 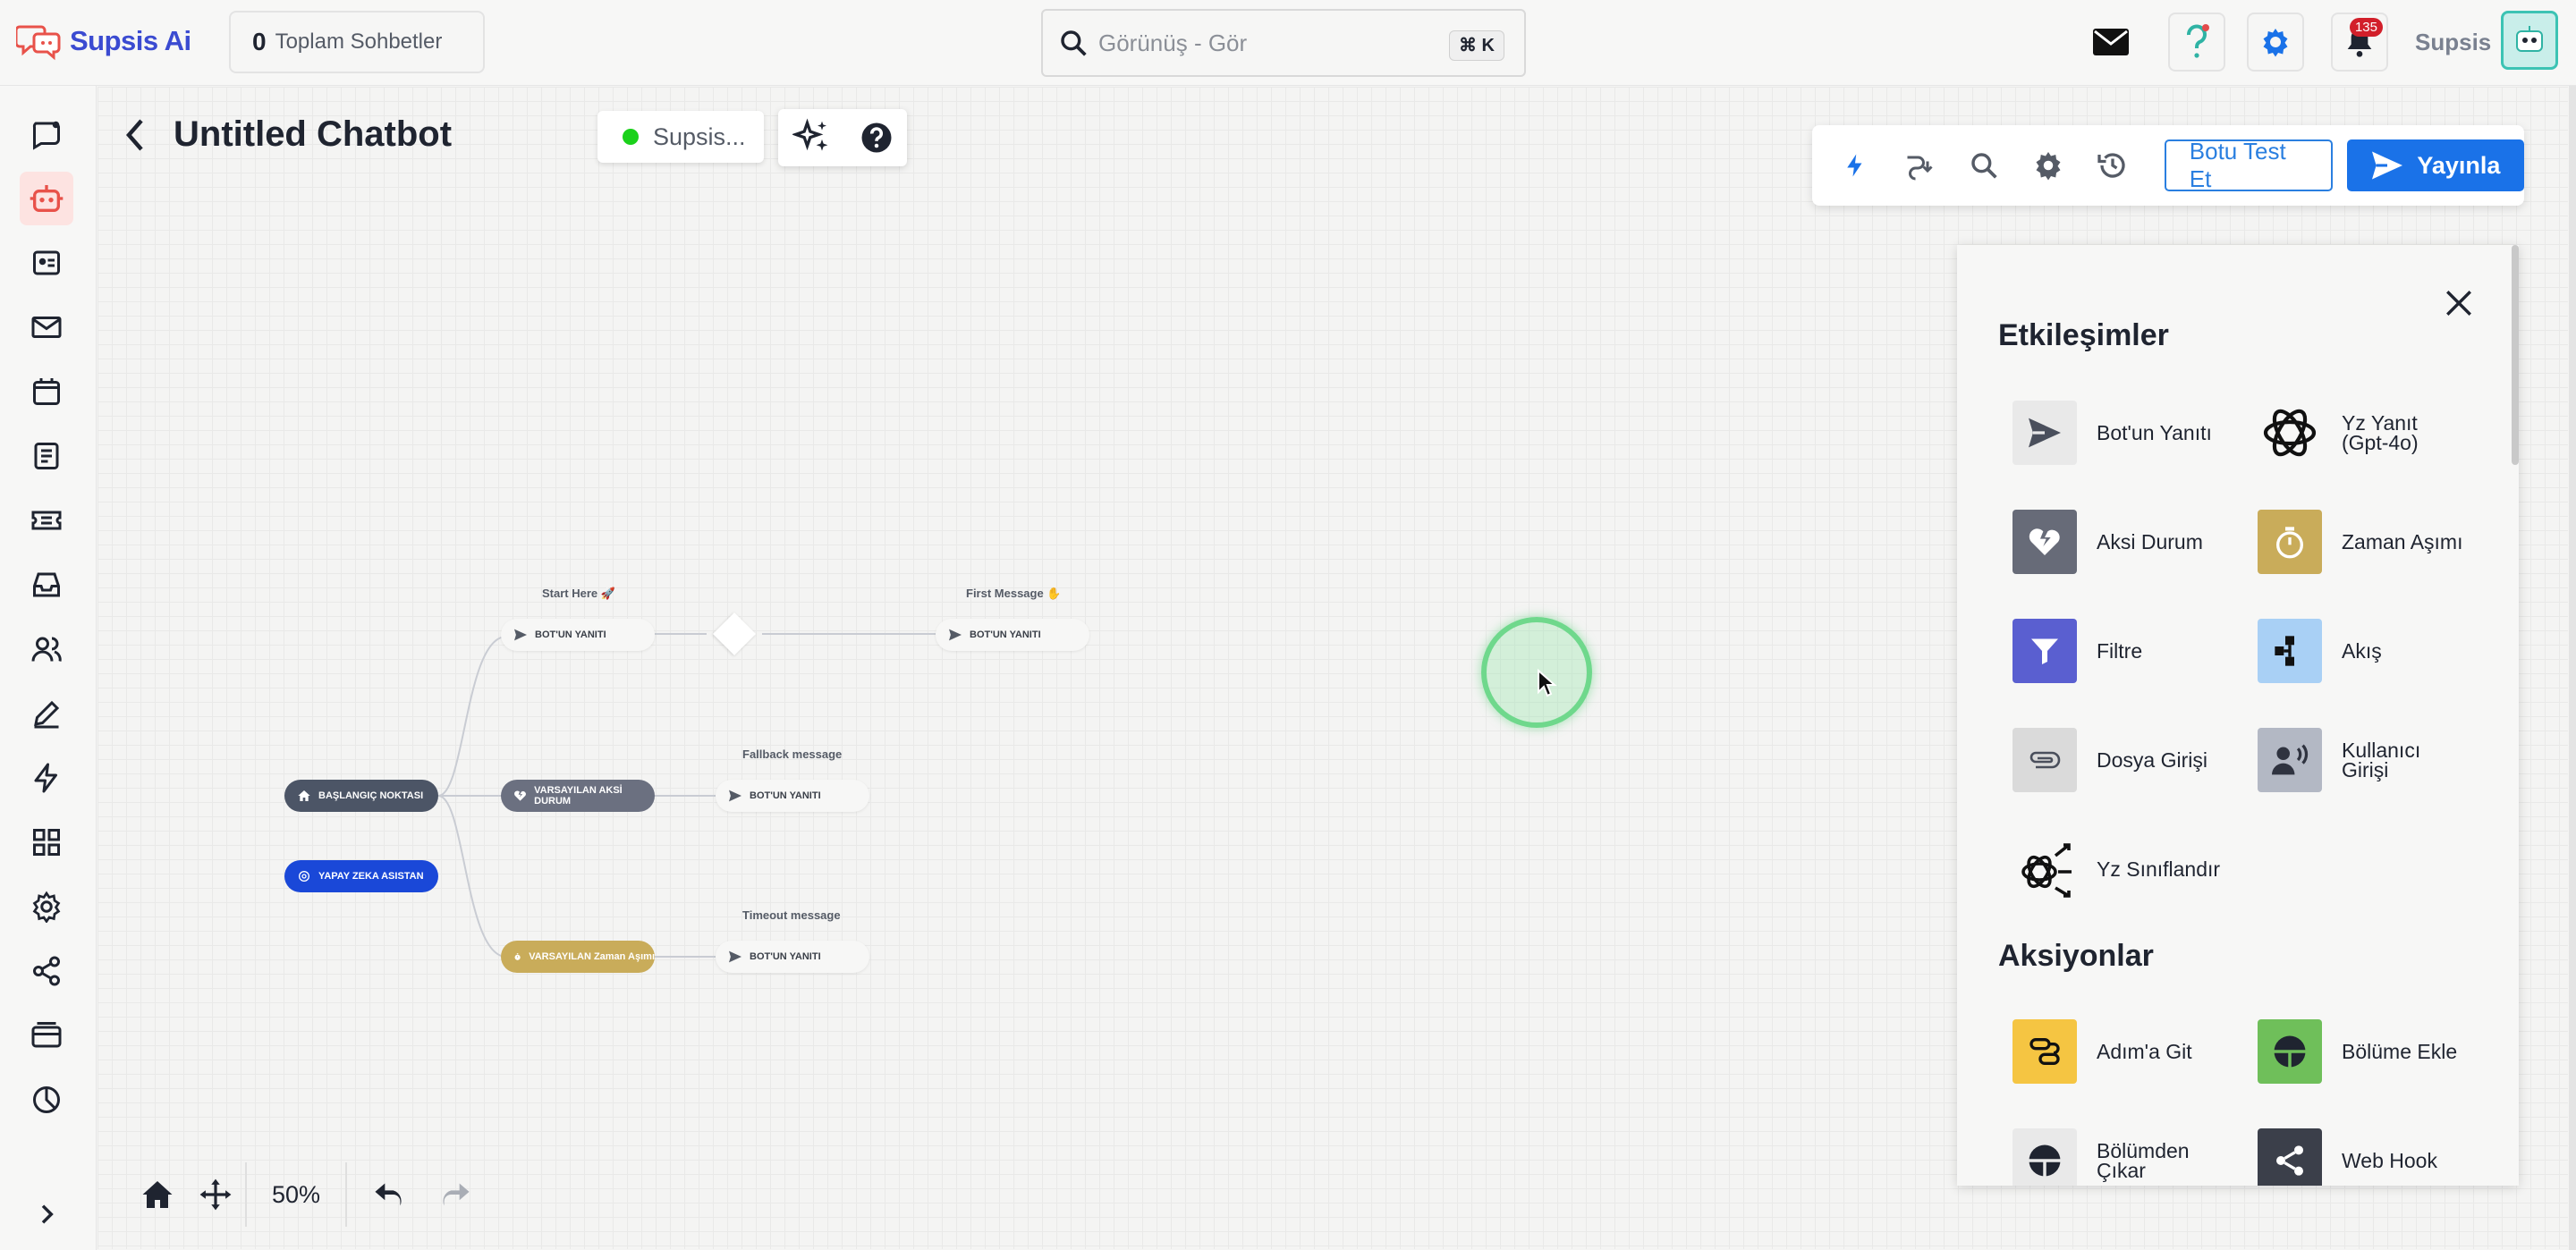 What do you see at coordinates (389, 1195) in the screenshot?
I see `undo-icon` at bounding box center [389, 1195].